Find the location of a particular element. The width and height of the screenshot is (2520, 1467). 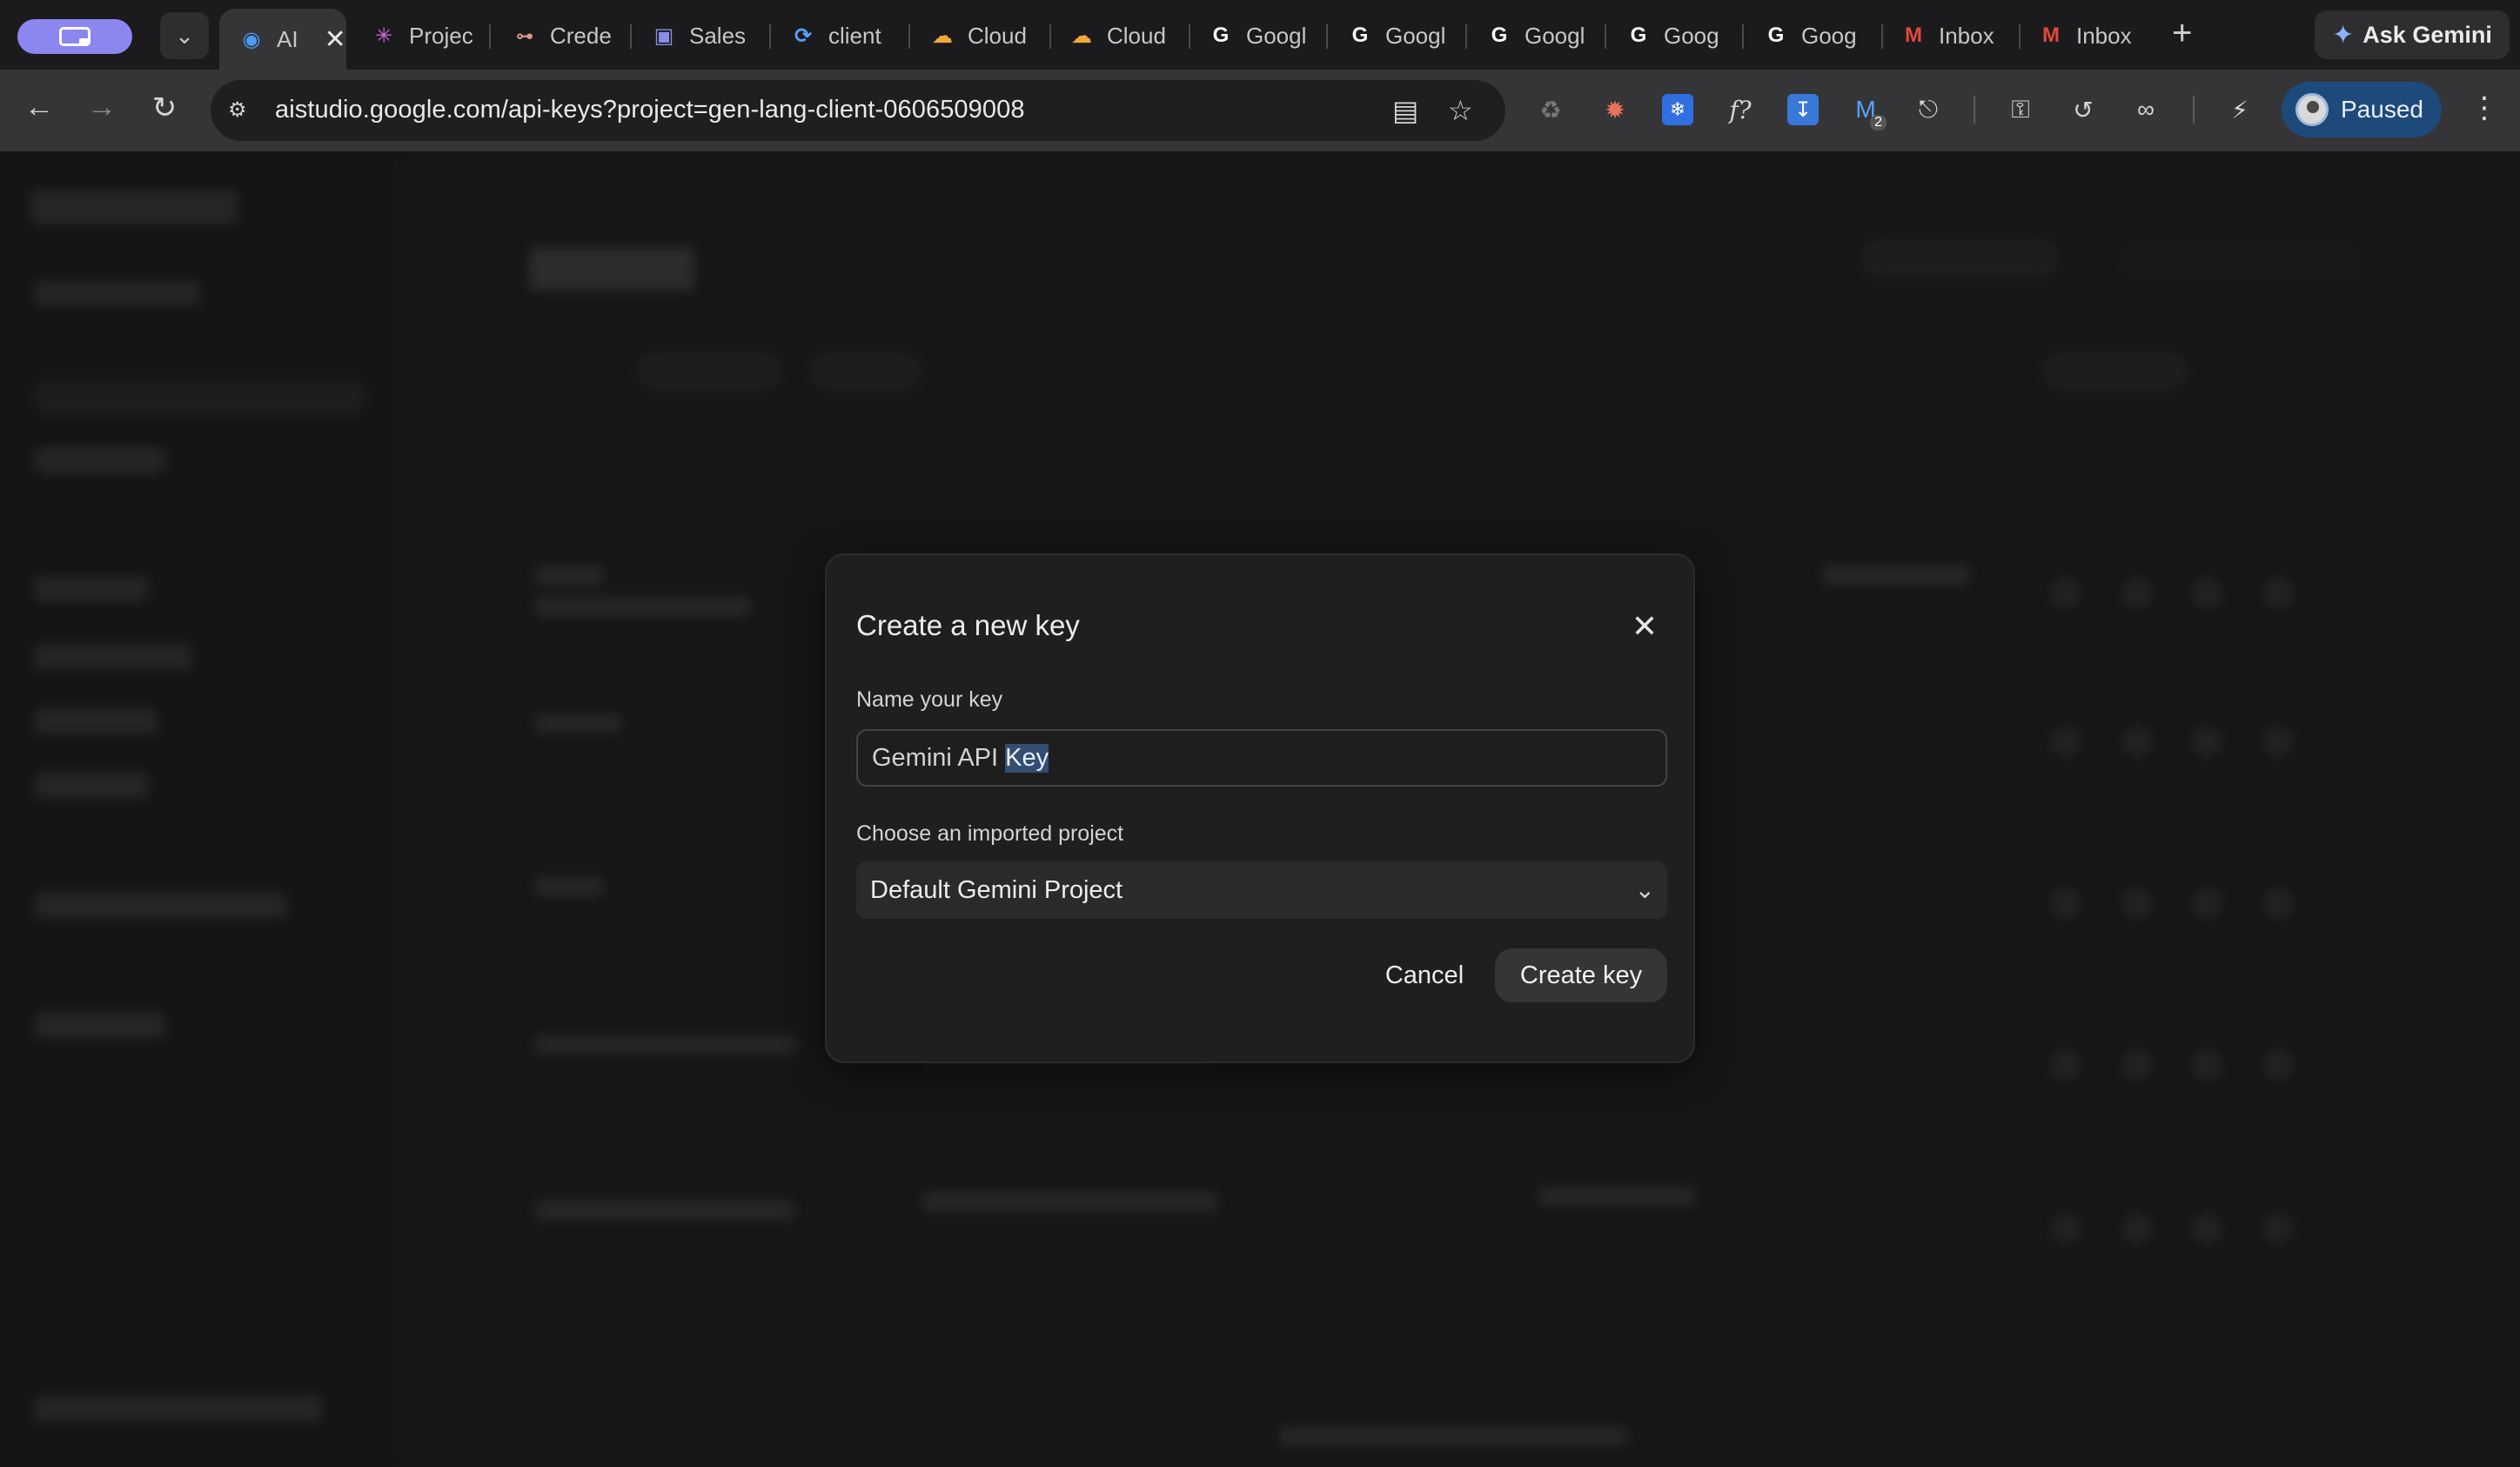

workspace-switcher is located at coordinates (74, 37).